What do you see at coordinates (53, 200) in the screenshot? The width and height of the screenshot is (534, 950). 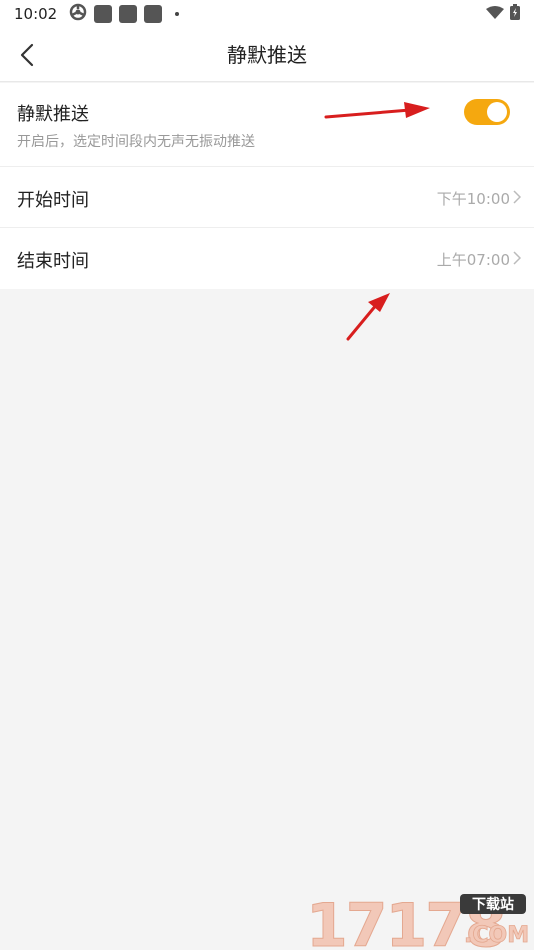 I see `start-time-title: 开始时间` at bounding box center [53, 200].